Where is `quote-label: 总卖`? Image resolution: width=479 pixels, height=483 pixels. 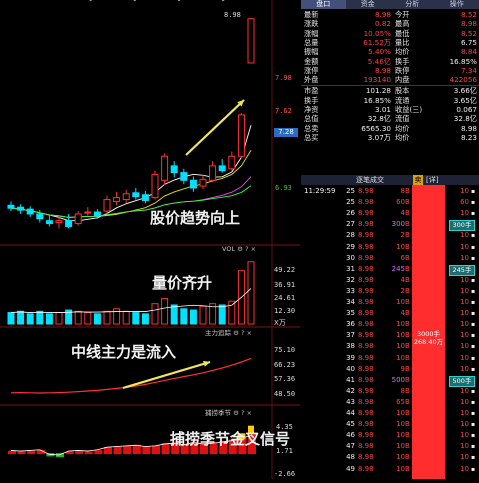 quote-label: 总卖 is located at coordinates (311, 128).